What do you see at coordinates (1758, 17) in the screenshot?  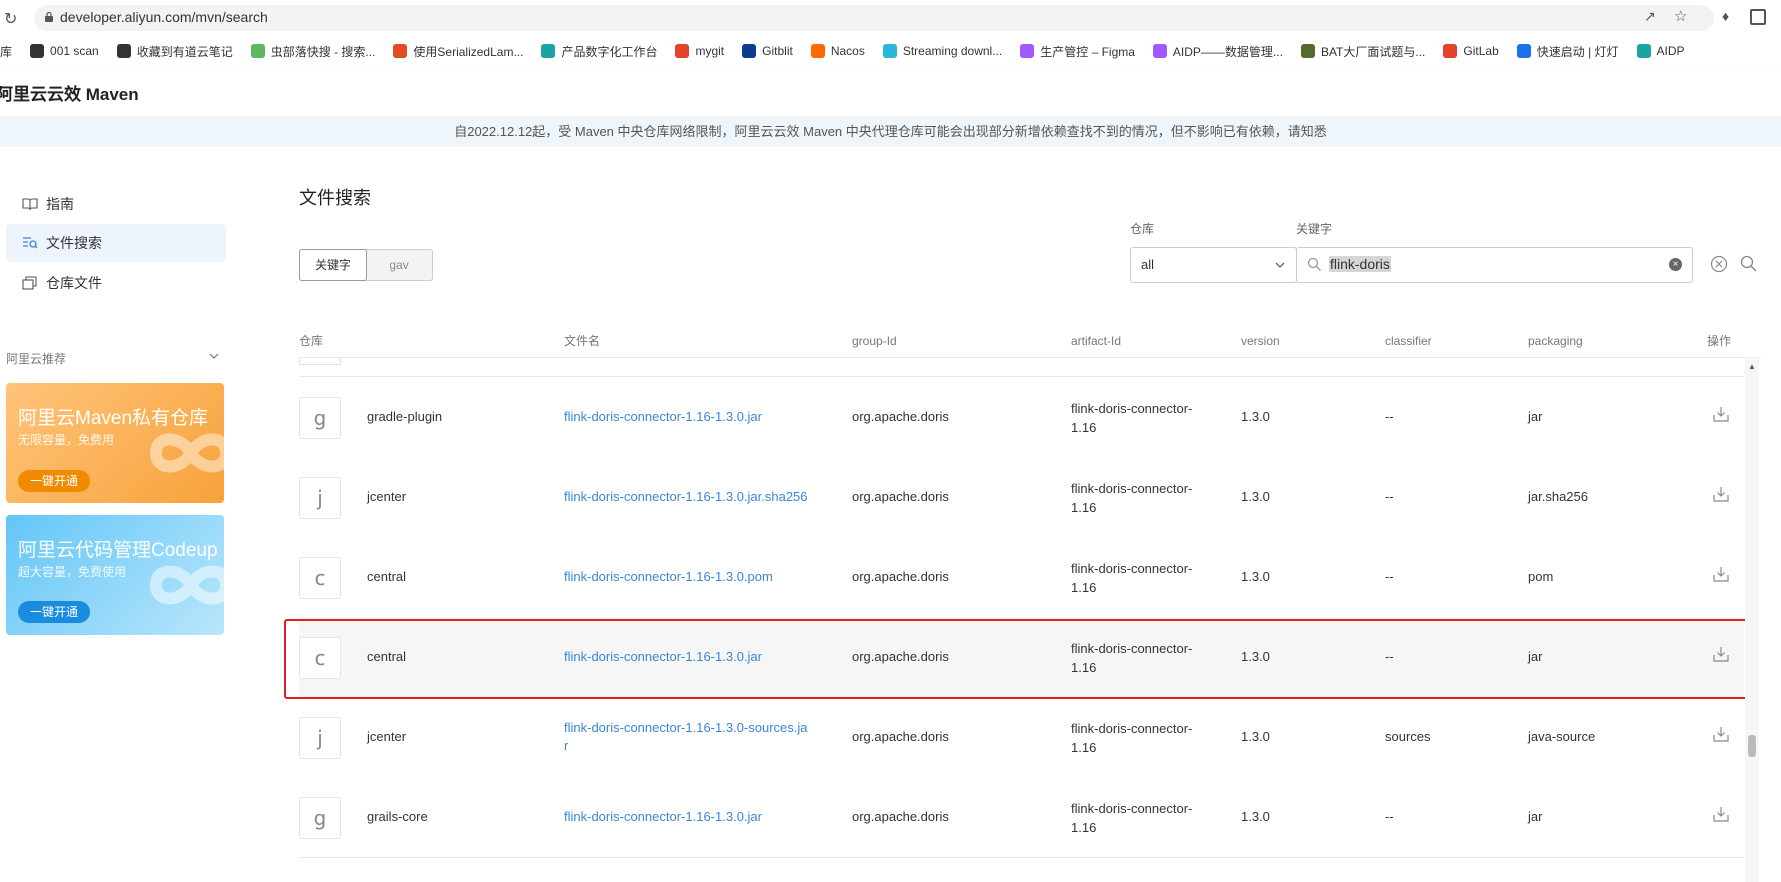 I see `sidepanel-icon` at bounding box center [1758, 17].